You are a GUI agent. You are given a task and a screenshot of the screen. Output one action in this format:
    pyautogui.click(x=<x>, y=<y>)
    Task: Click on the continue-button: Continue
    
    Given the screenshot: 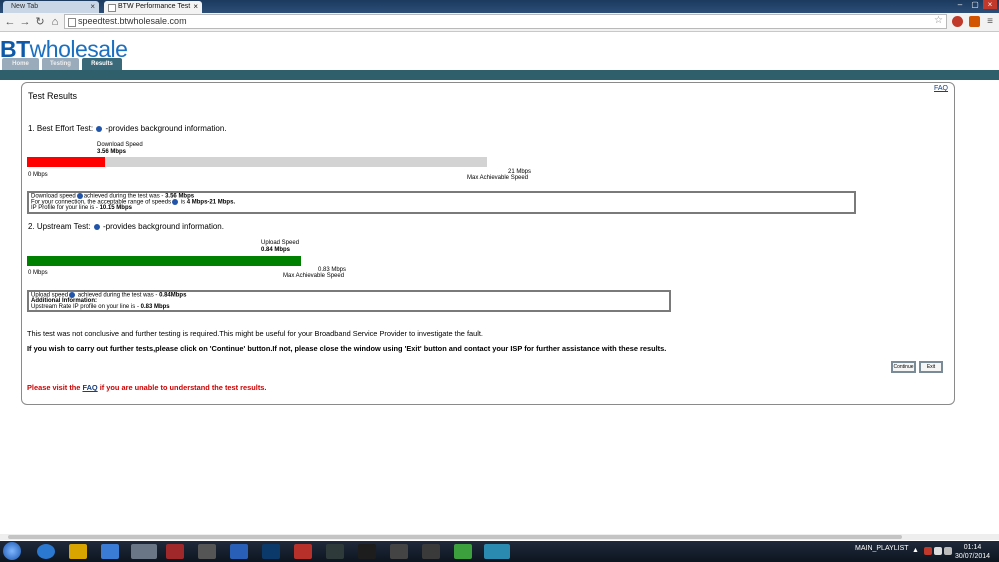 What is the action you would take?
    pyautogui.click(x=903, y=367)
    